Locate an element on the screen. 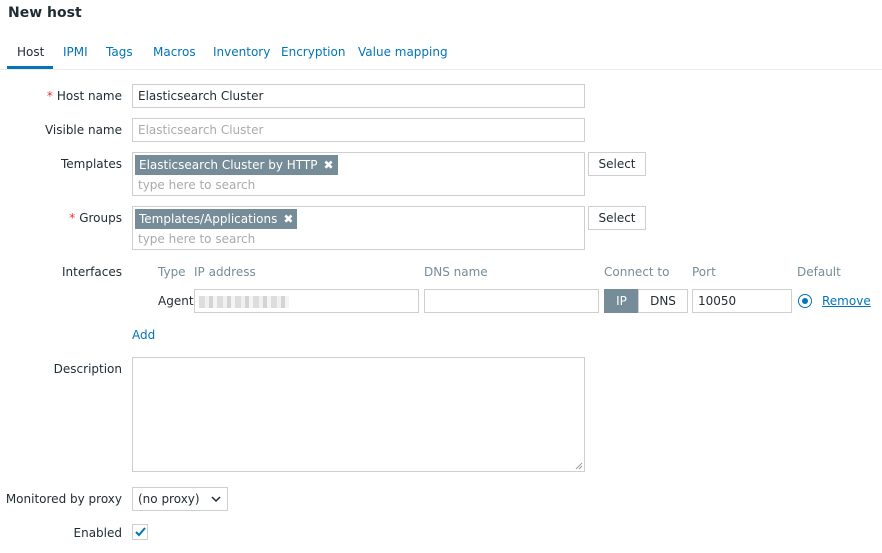 The width and height of the screenshot is (882, 553). tab-encryption: Encryption is located at coordinates (313, 52).